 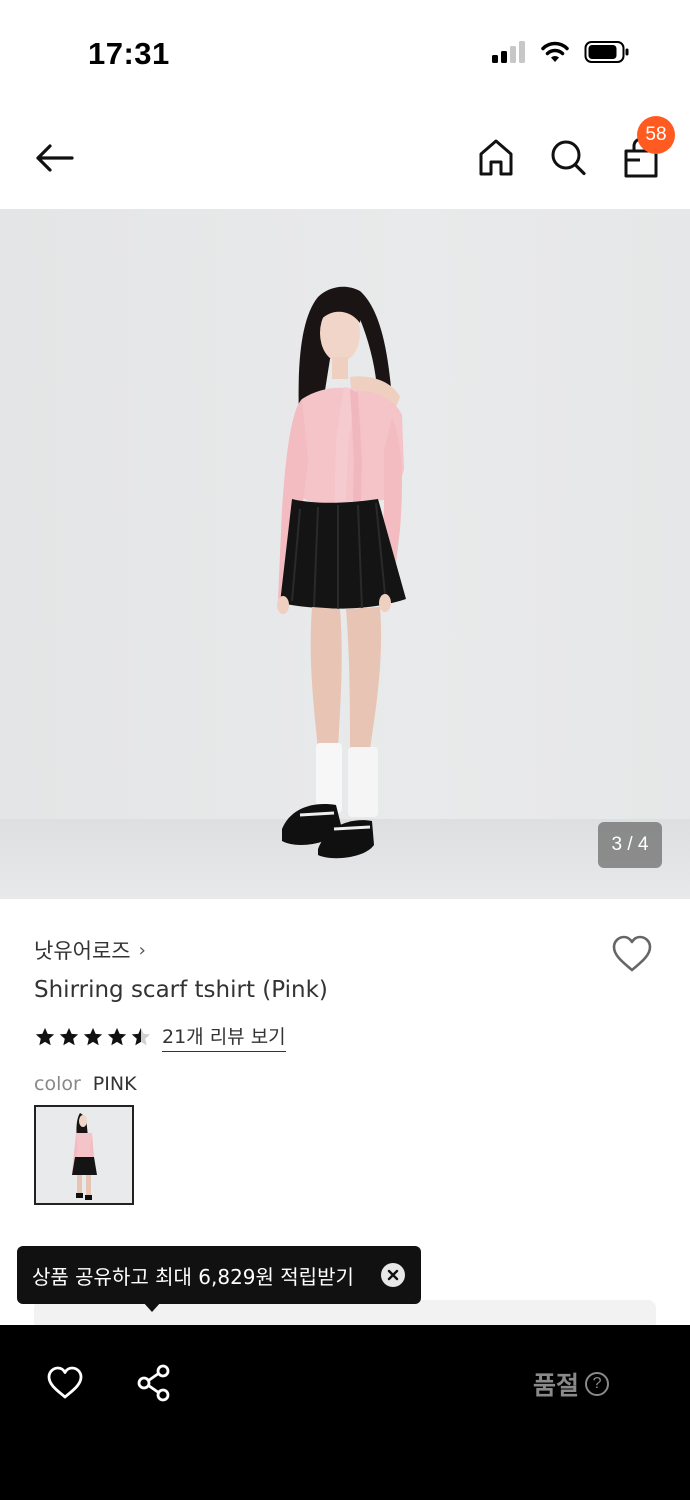 I want to click on status-time: 17:31, so click(x=129, y=53).